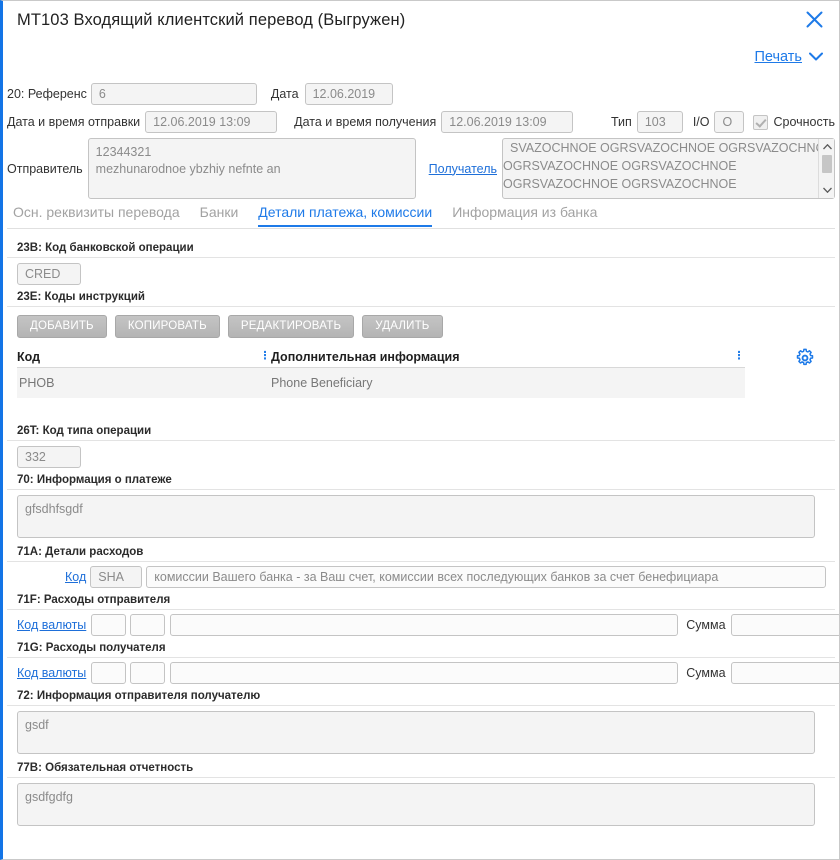 This screenshot has width=840, height=860. What do you see at coordinates (116, 577) in the screenshot?
I see `charges-code-input` at bounding box center [116, 577].